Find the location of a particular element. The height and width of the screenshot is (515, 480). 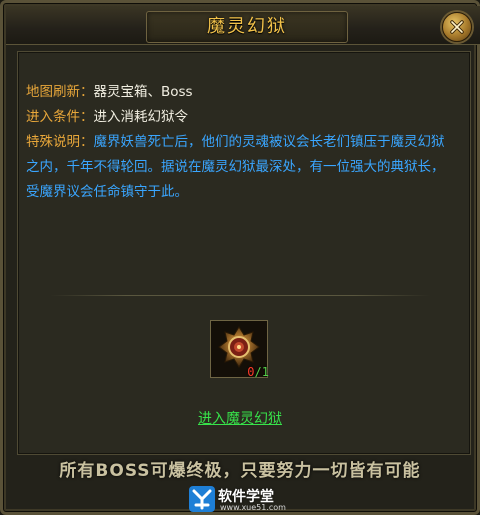

title-plate: 魔灵幻狱 is located at coordinates (247, 27).